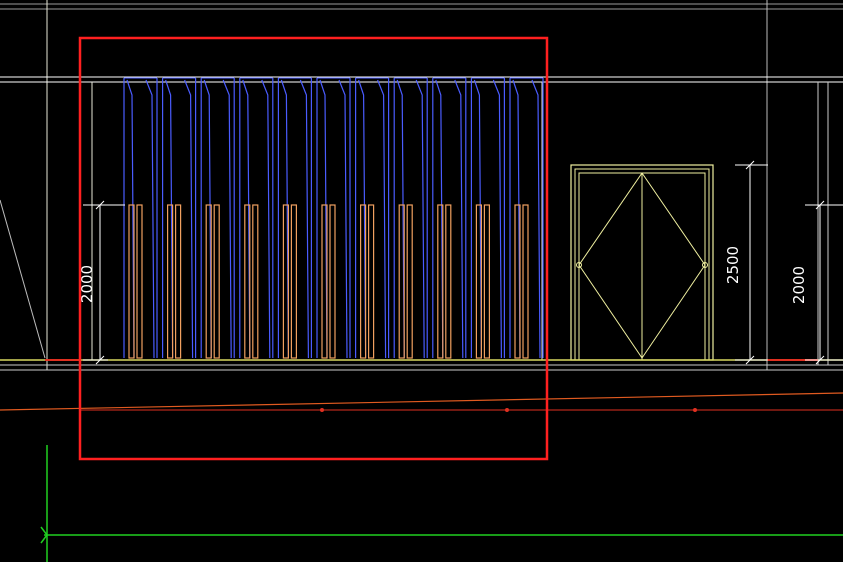 This screenshot has height=562, width=843. I want to click on orange-ground-line, so click(421, 401).